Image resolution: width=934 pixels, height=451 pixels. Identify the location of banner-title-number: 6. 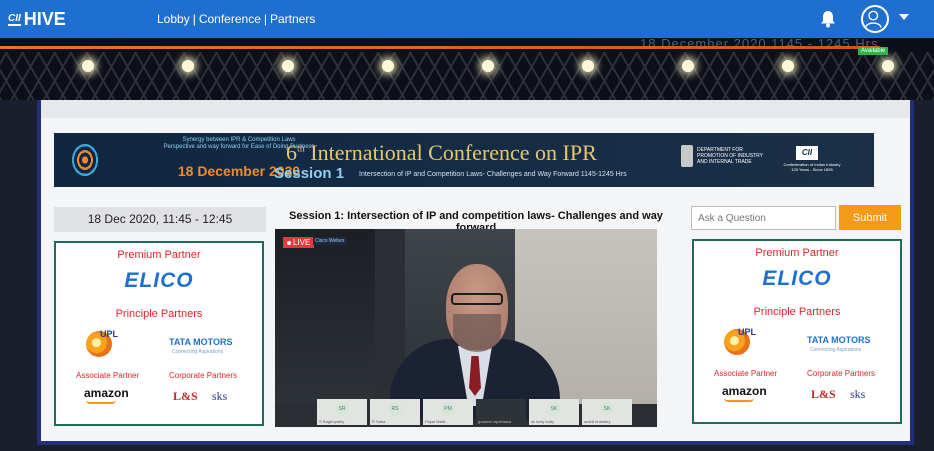
(291, 152).